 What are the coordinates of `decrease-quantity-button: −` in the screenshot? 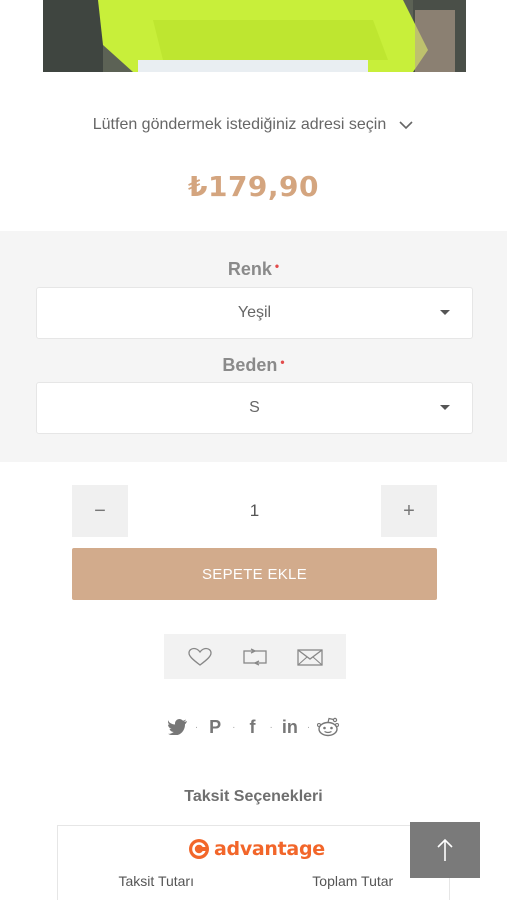 It's located at (100, 511).